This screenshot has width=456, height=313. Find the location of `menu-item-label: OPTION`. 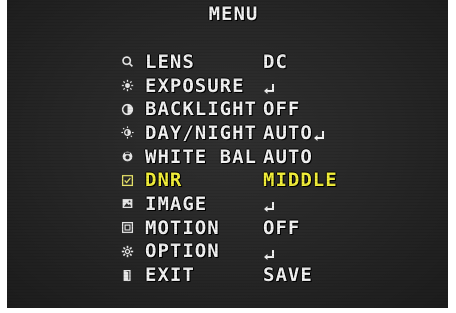

menu-item-label: OPTION is located at coordinates (182, 251).